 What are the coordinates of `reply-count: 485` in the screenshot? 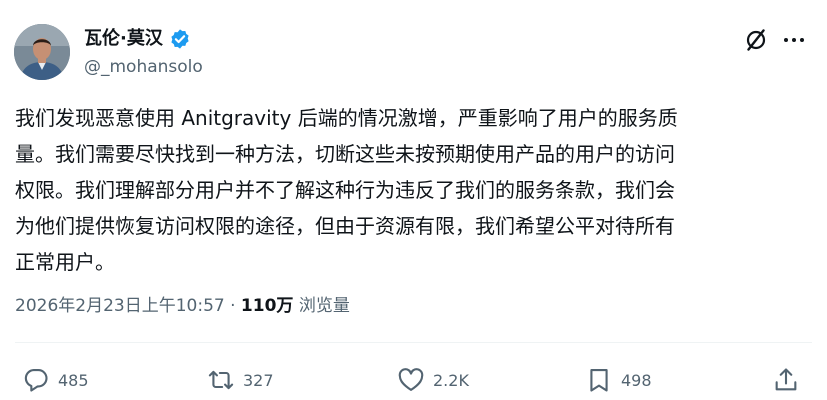 It's located at (73, 380).